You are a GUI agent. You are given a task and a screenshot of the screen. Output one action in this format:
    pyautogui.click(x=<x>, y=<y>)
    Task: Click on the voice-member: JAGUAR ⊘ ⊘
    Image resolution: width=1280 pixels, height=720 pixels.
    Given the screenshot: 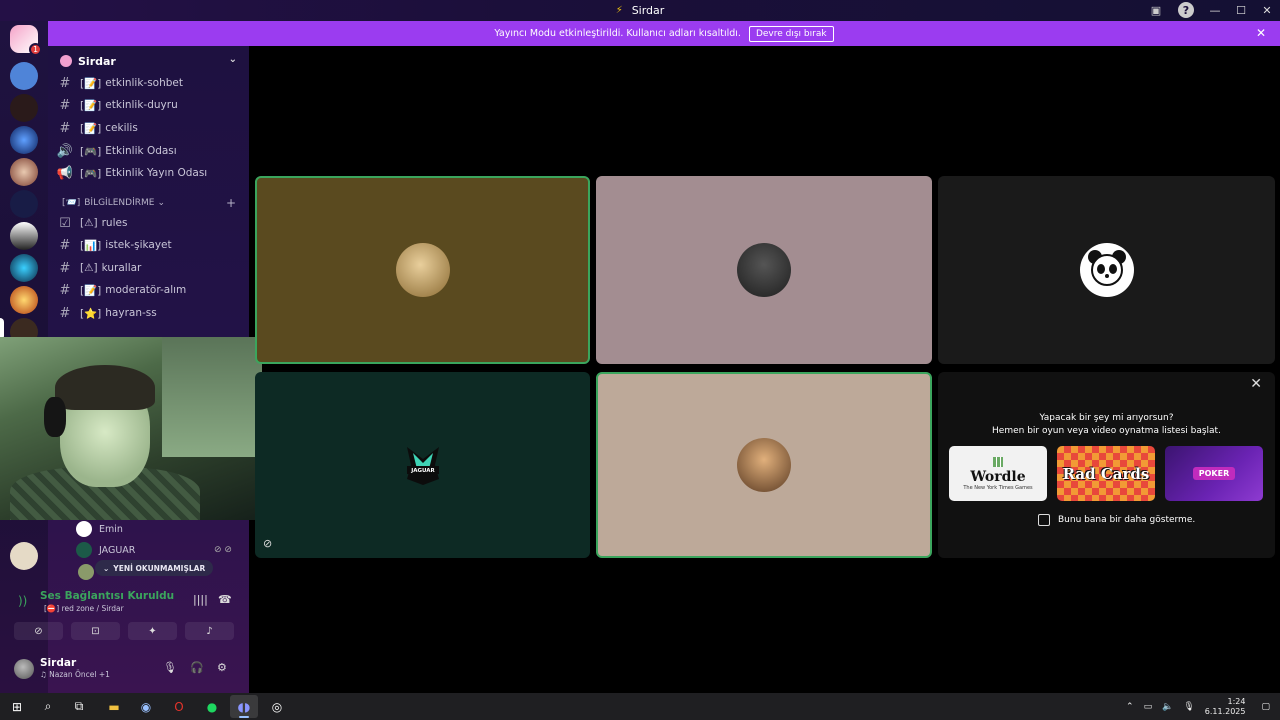 What is the action you would take?
    pyautogui.click(x=154, y=550)
    